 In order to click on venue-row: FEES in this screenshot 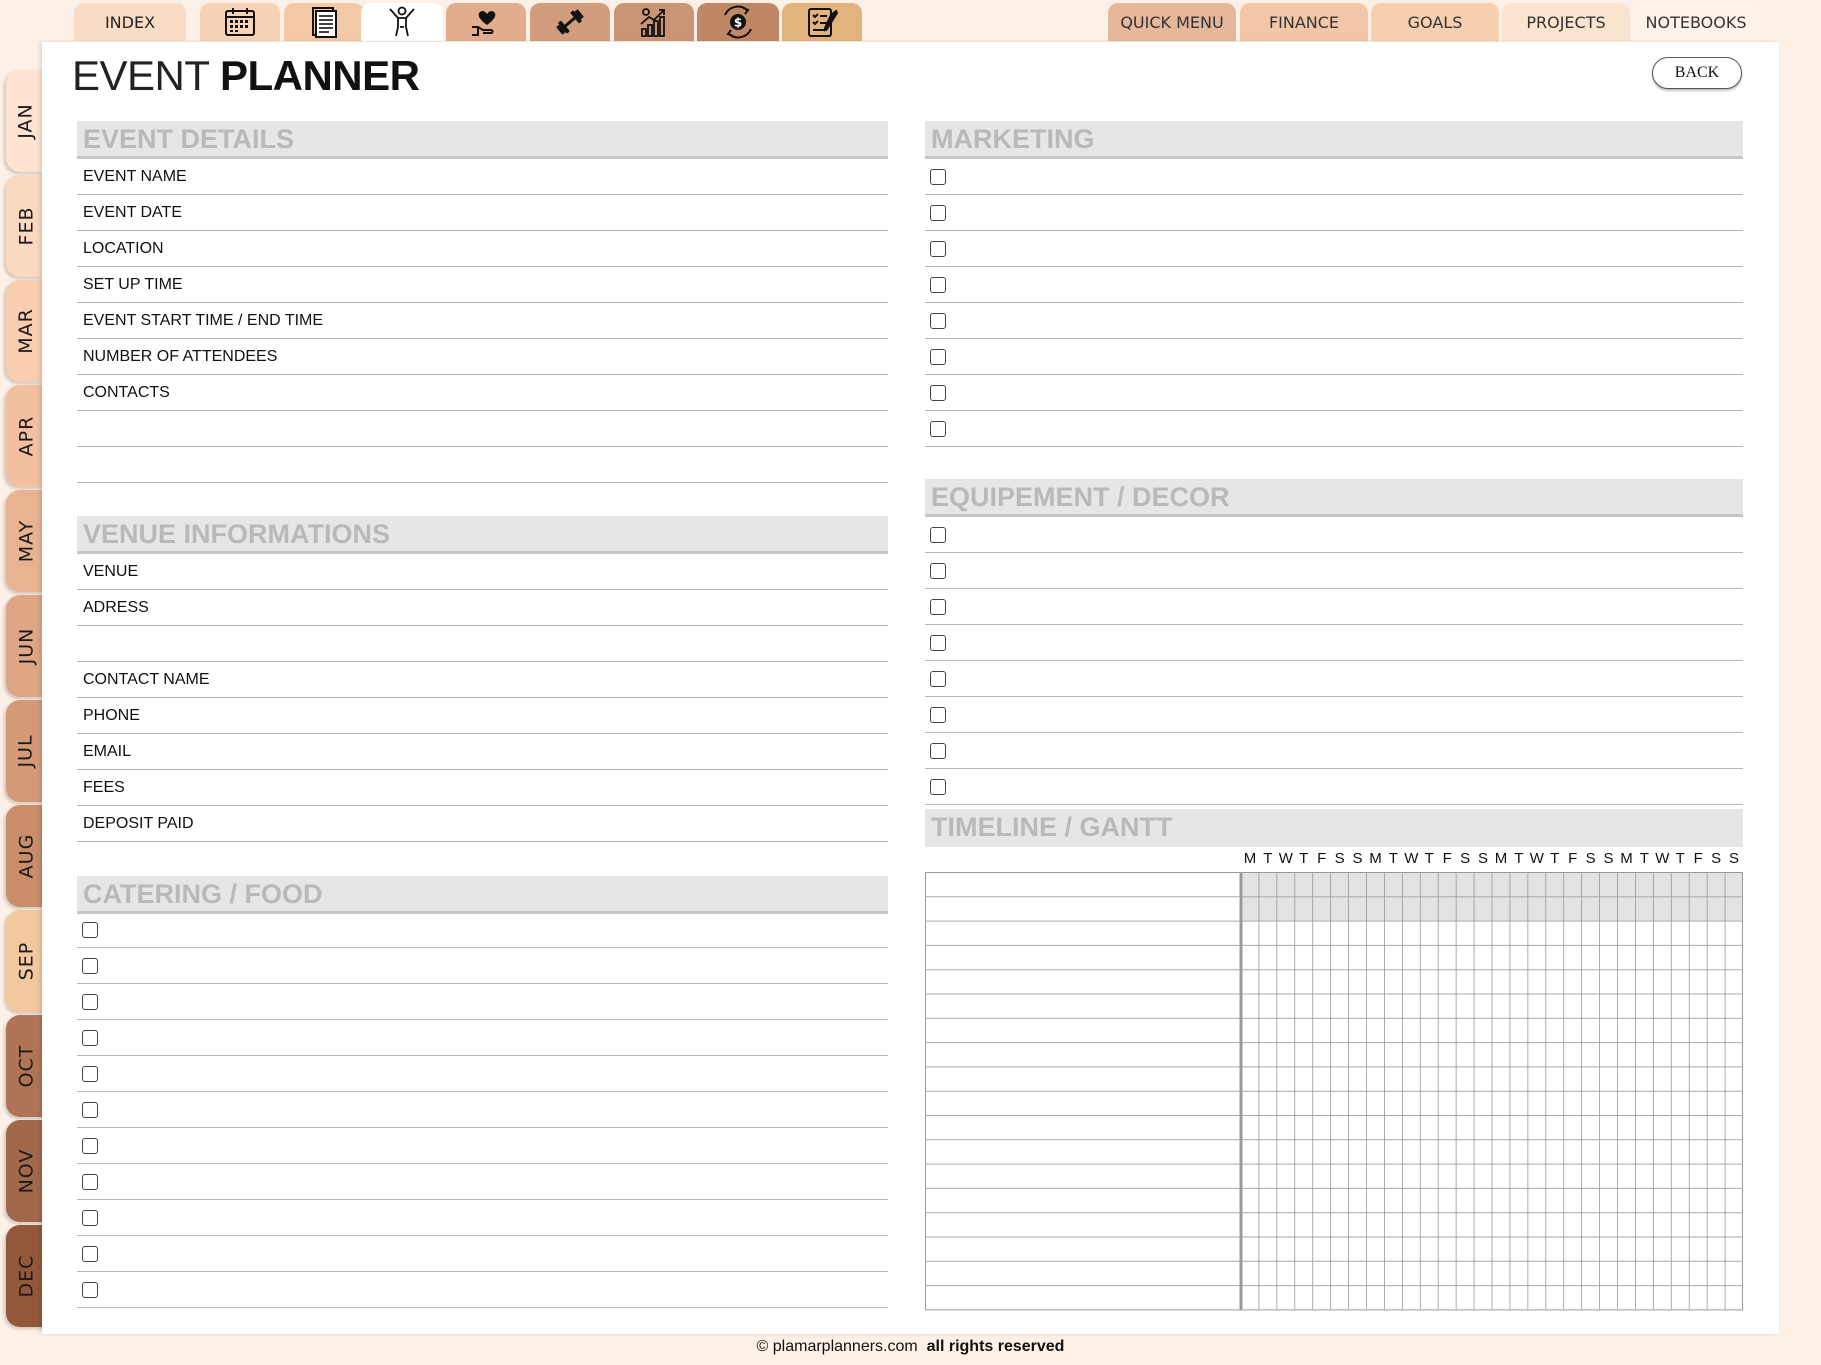, I will do `click(482, 788)`.